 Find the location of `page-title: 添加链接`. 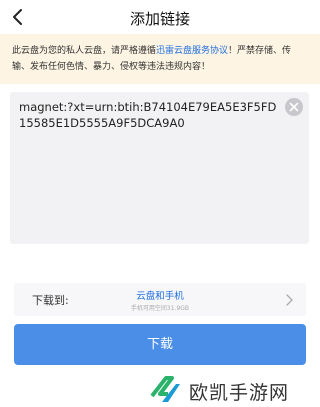

page-title: 添加链接 is located at coordinates (159, 19).